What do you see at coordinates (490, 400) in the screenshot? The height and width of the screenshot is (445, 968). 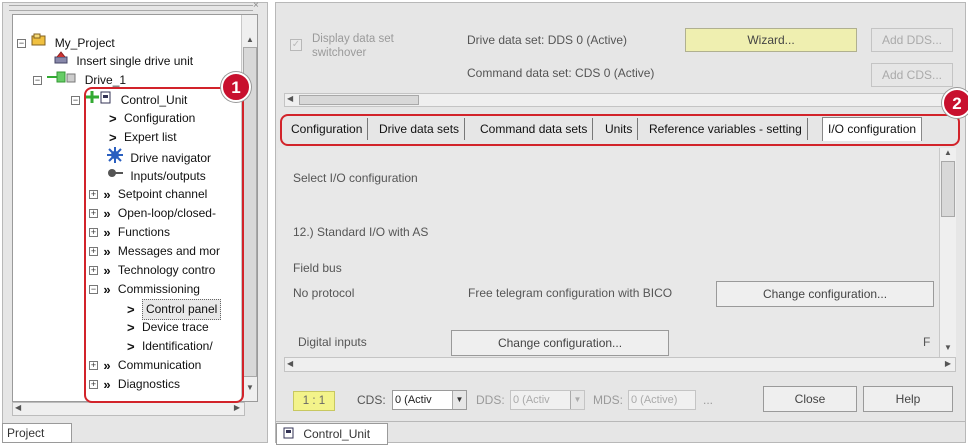 I see `dds-label: DDS:` at bounding box center [490, 400].